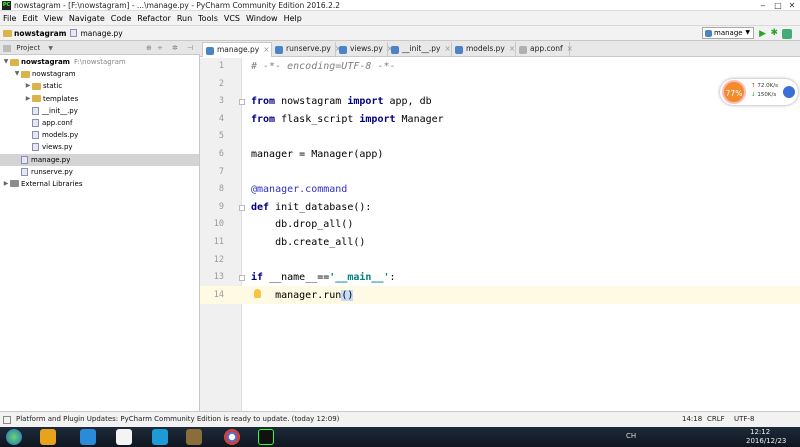 The image size is (800, 447). Describe the element at coordinates (323, 278) in the screenshot. I see `code-line: if __name__=='__main__':` at that location.